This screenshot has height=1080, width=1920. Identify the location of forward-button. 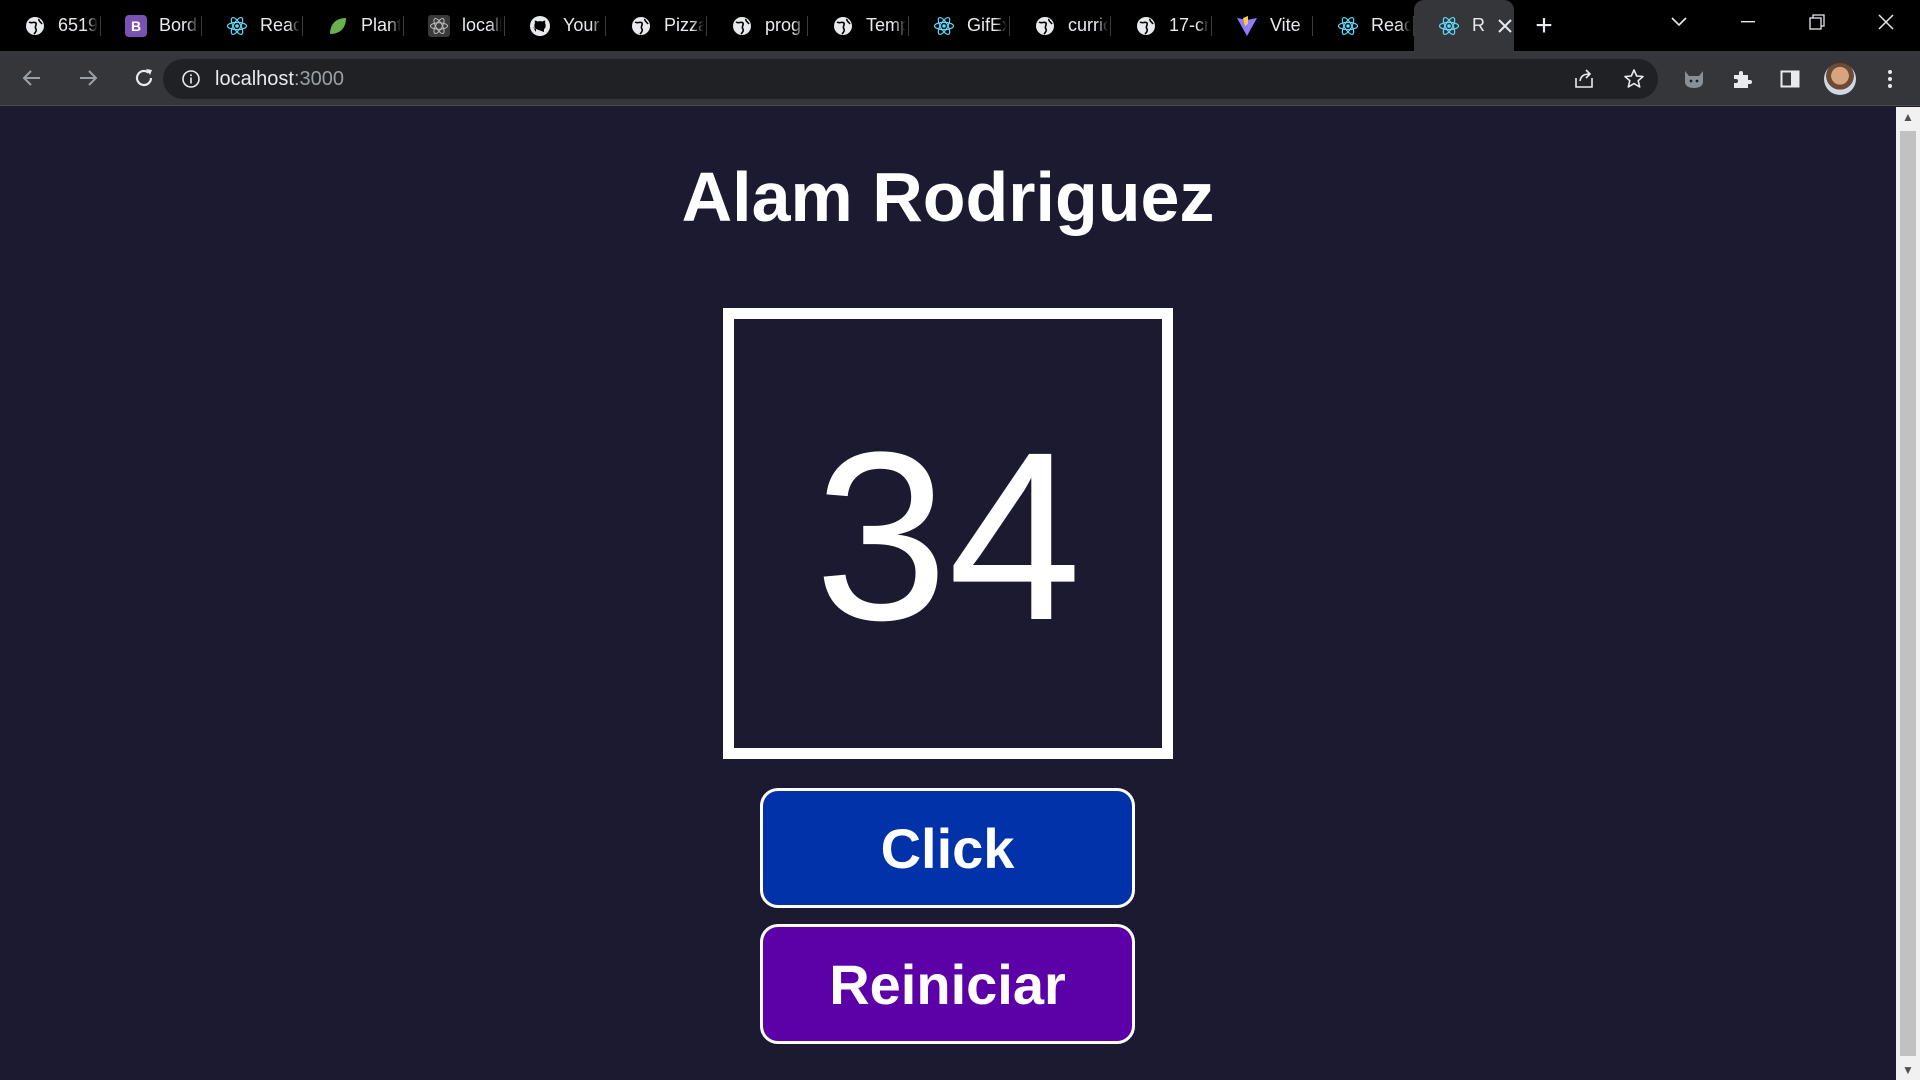
(88, 78).